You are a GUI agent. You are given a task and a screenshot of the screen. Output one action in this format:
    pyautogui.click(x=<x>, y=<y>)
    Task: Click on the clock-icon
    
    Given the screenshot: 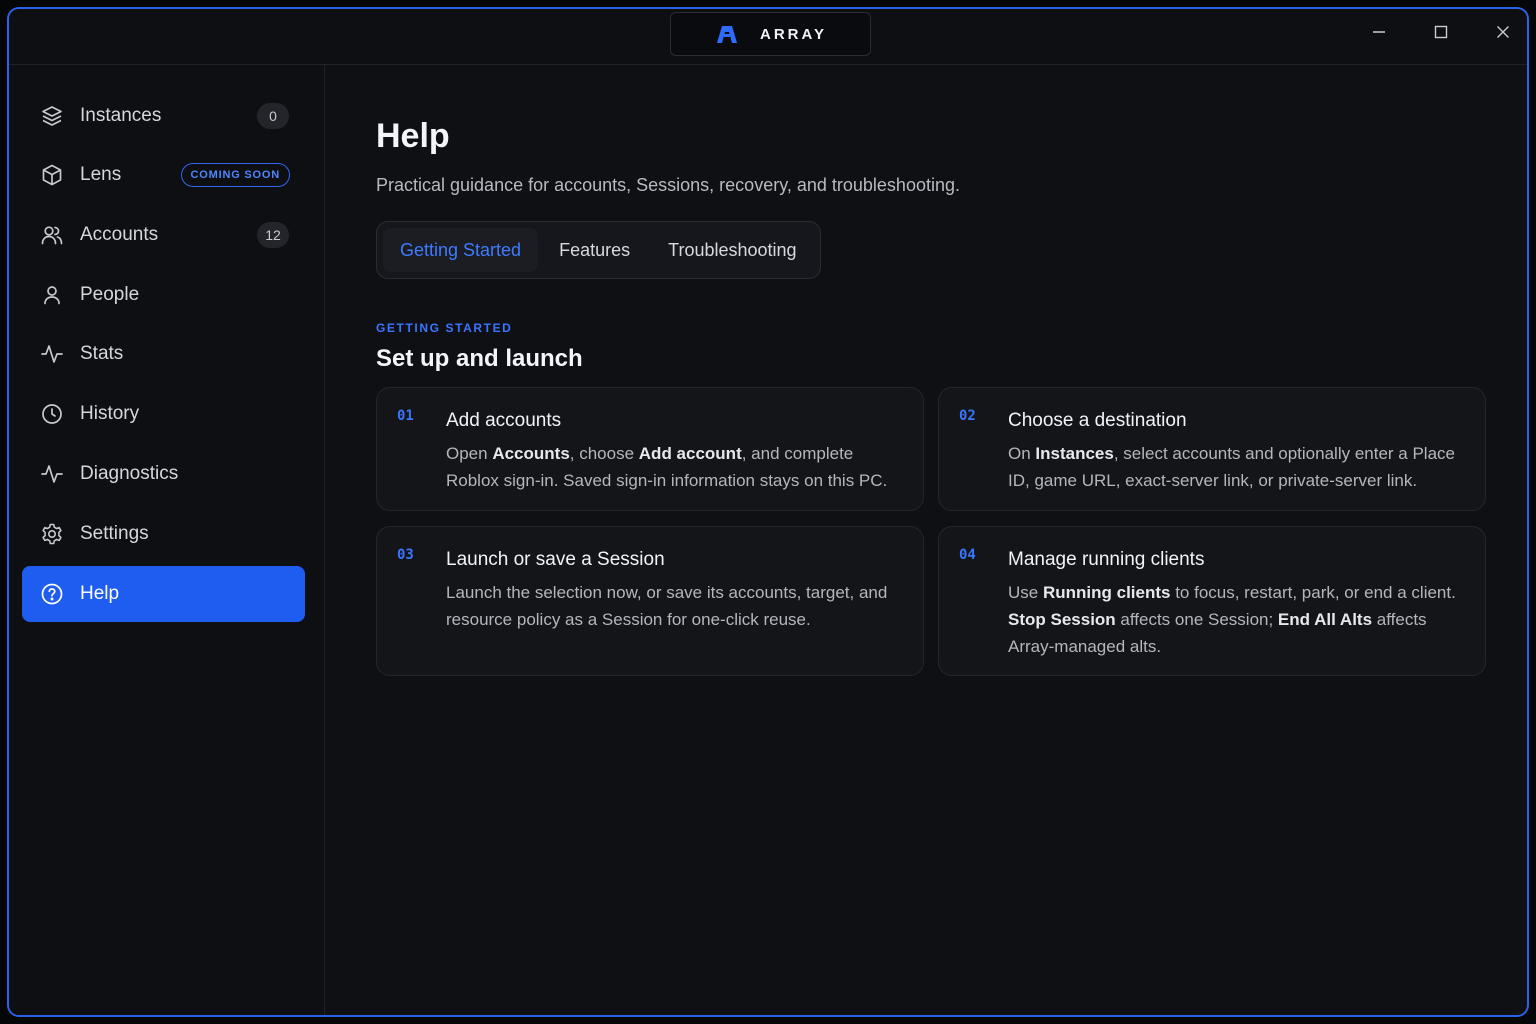 What is the action you would take?
    pyautogui.click(x=52, y=414)
    